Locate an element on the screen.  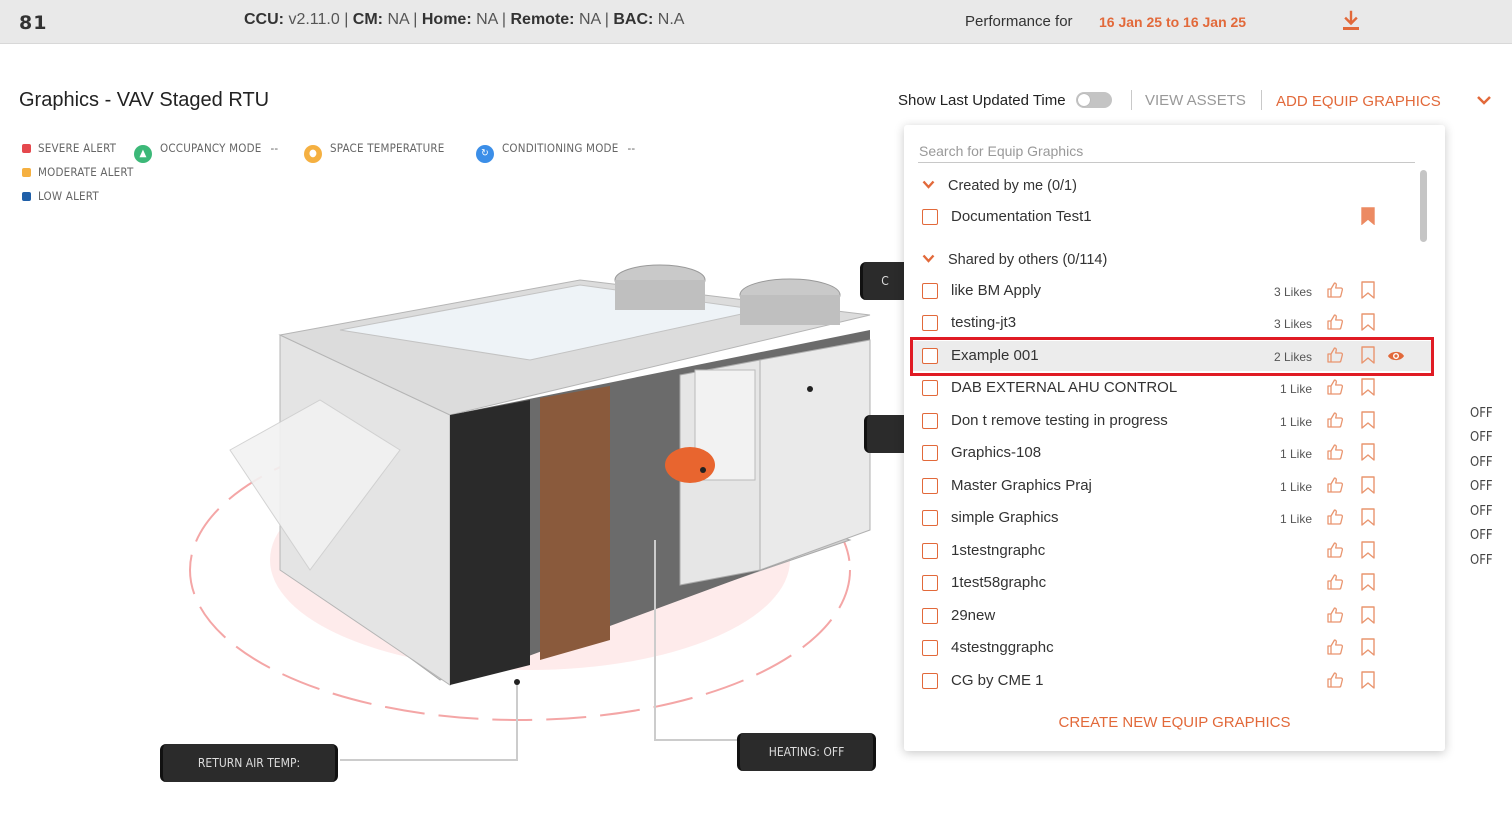
cm-value: NA | is located at coordinates (402, 19).